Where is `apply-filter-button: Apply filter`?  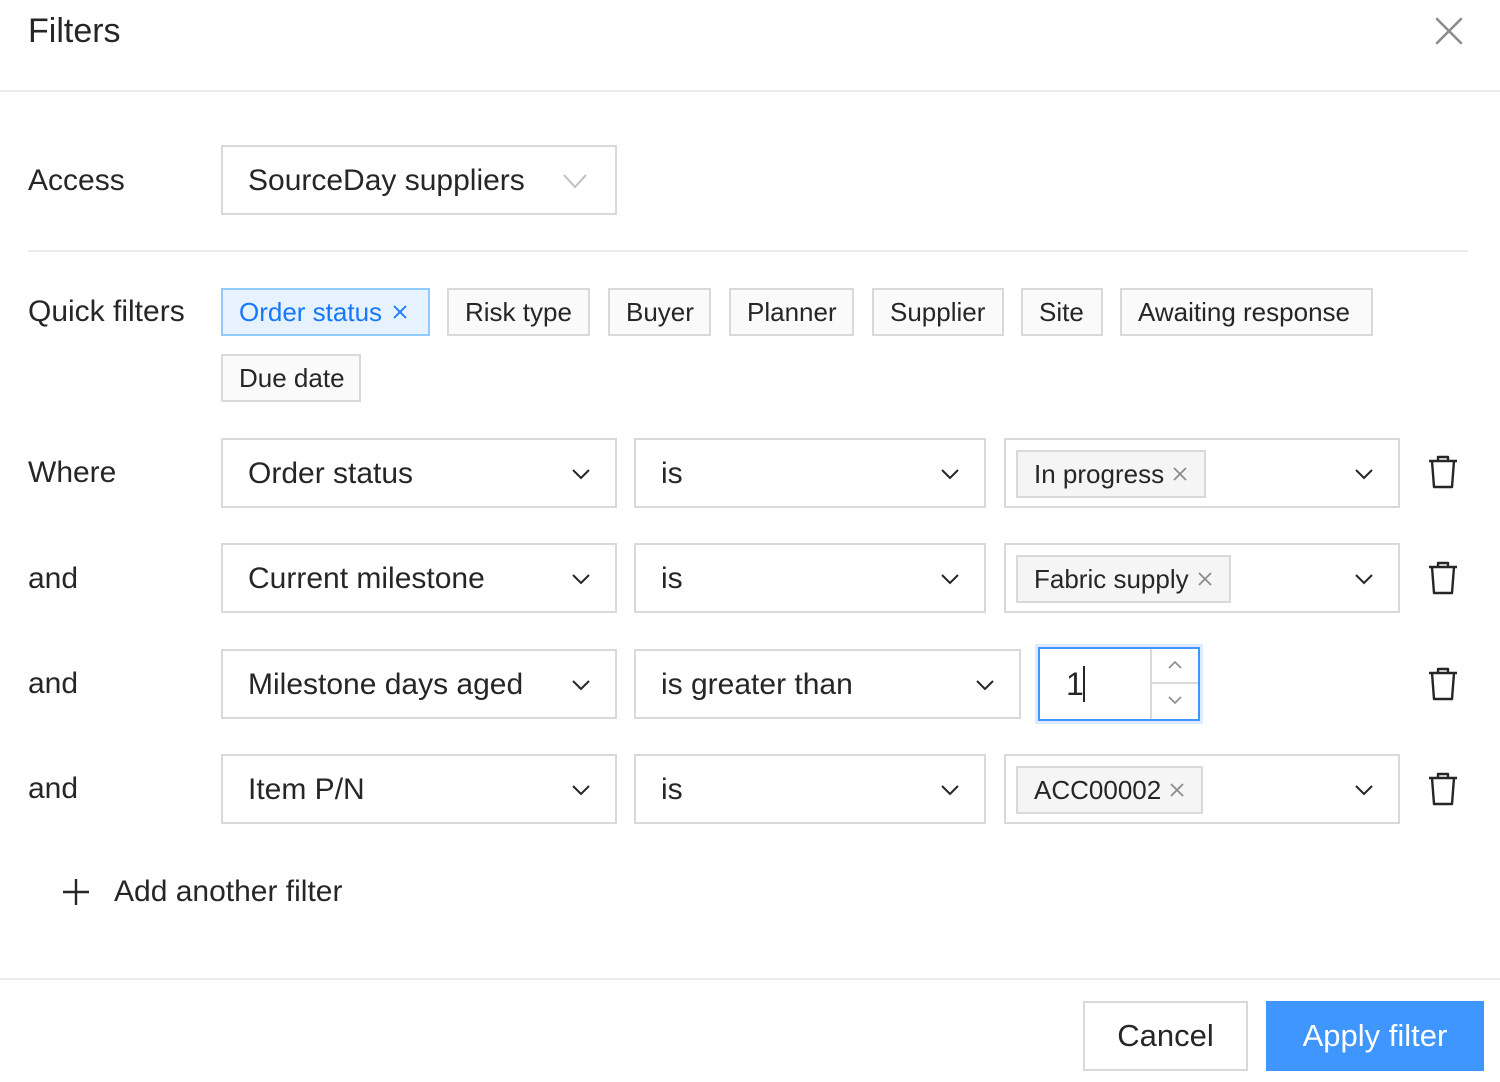
apply-filter-button: Apply filter is located at coordinates (1375, 1036).